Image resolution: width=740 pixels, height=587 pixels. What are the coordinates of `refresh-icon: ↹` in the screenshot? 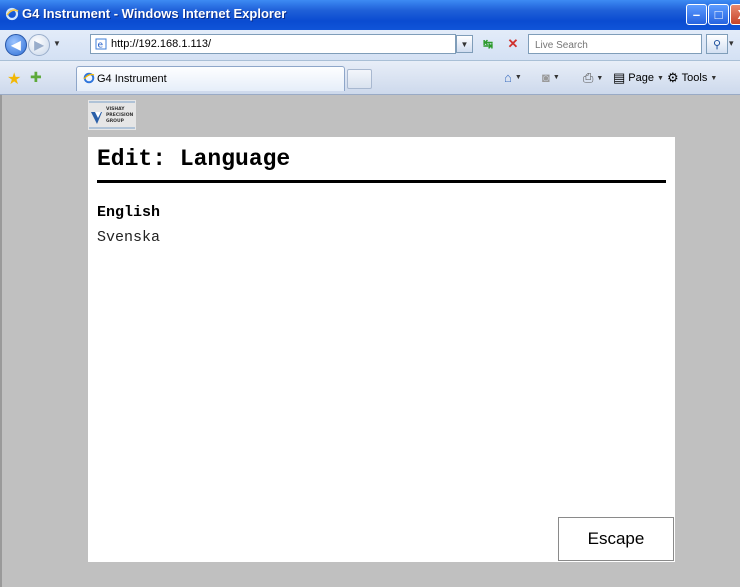 It's located at (488, 44).